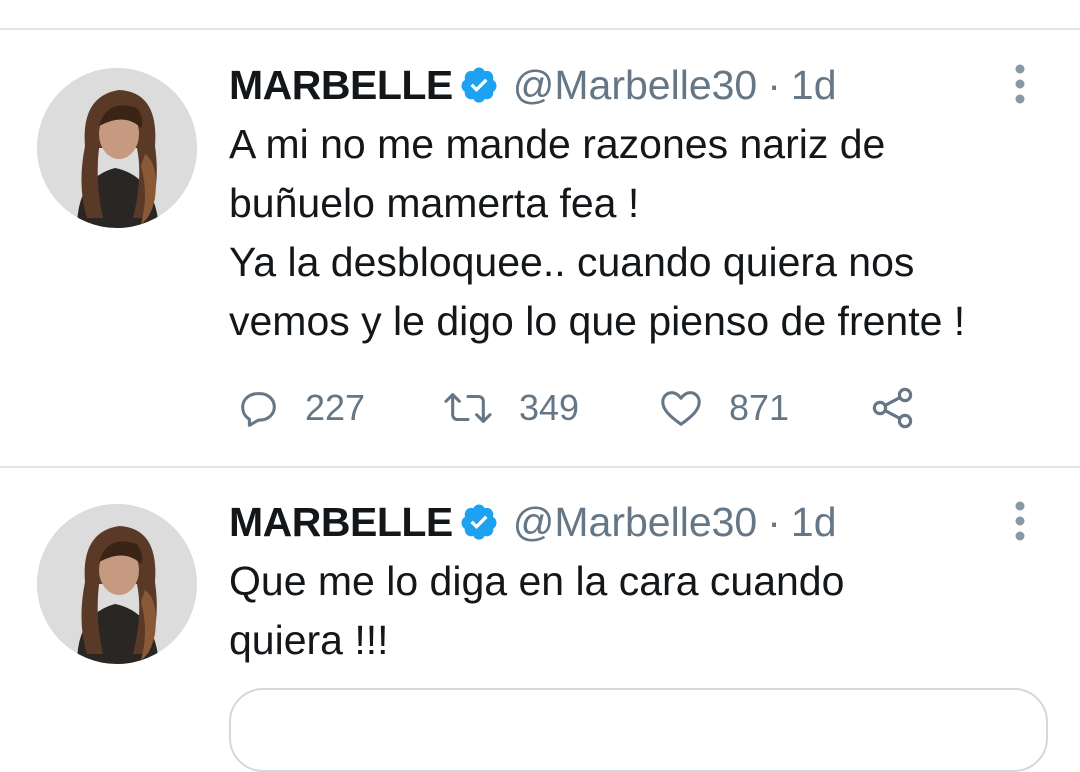 The image size is (1080, 772). I want to click on reply-count: 227, so click(335, 407).